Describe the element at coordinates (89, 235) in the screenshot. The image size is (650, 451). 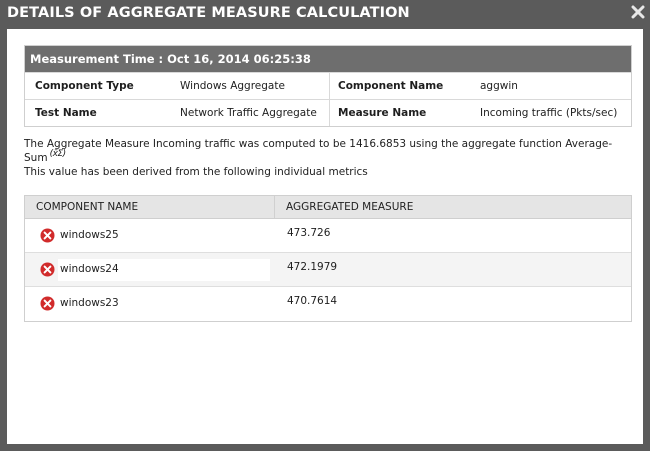
I see `component-name: windows25` at that location.